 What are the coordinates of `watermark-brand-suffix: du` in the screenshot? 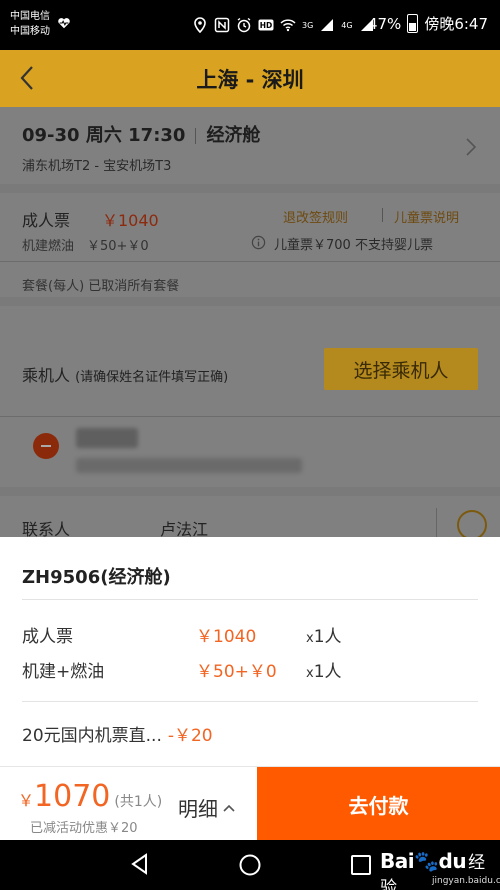 It's located at (452, 861).